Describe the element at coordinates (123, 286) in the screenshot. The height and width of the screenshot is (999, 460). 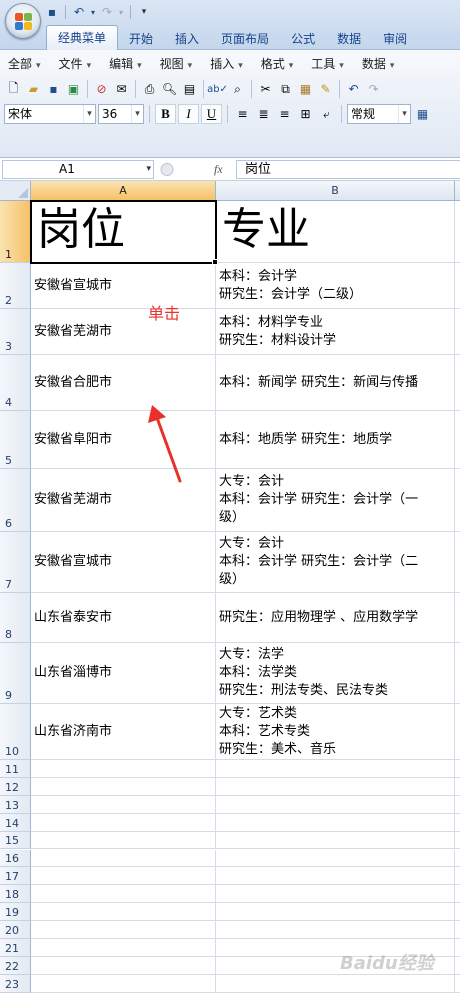
I see `cell-a: 安徽省宣城市` at that location.